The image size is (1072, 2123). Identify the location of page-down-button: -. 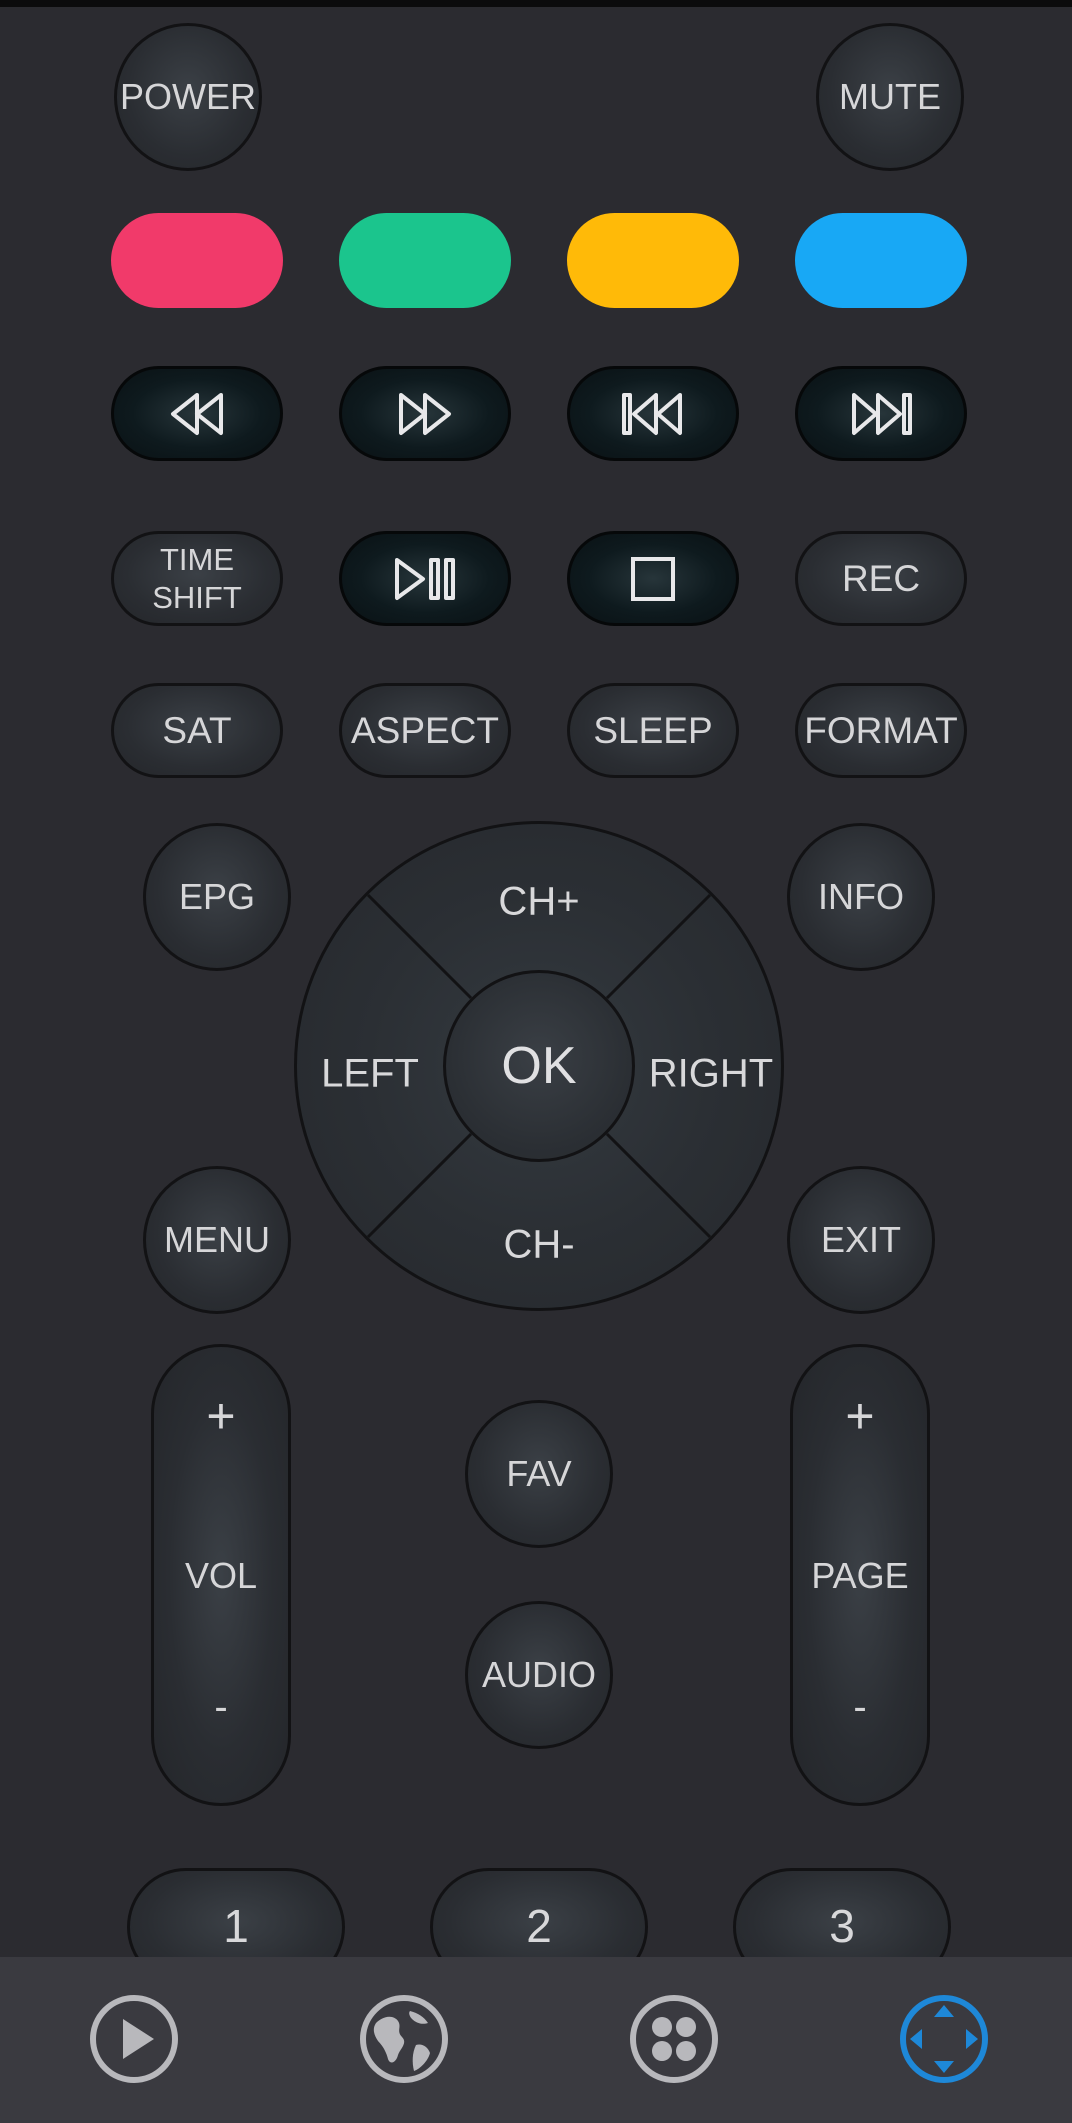
(860, 1707).